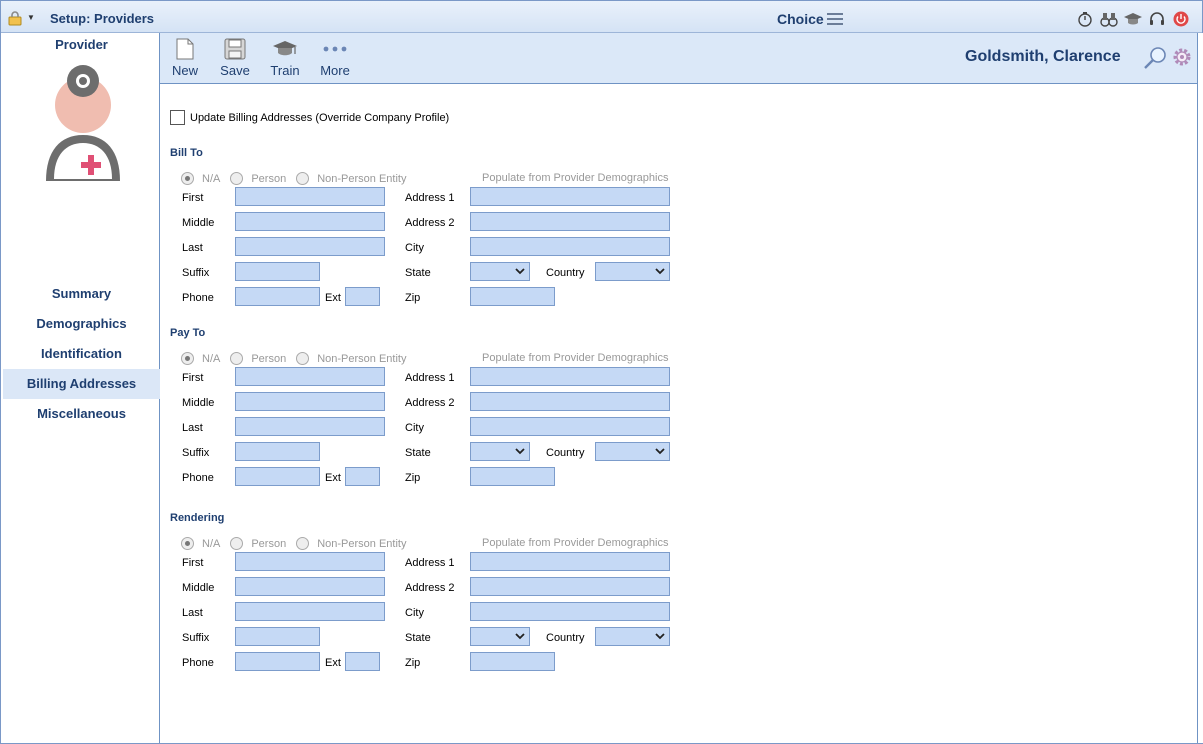  Describe the element at coordinates (81, 384) in the screenshot. I see `sidebar-item-billing-addresses: Billing Addresses` at that location.